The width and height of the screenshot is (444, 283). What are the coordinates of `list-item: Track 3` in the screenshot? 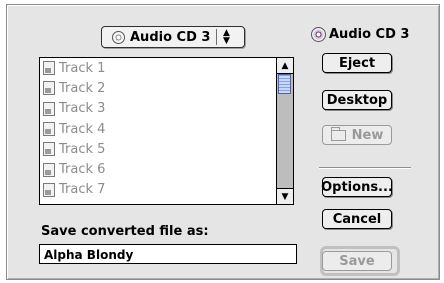 It's located at (157, 109).